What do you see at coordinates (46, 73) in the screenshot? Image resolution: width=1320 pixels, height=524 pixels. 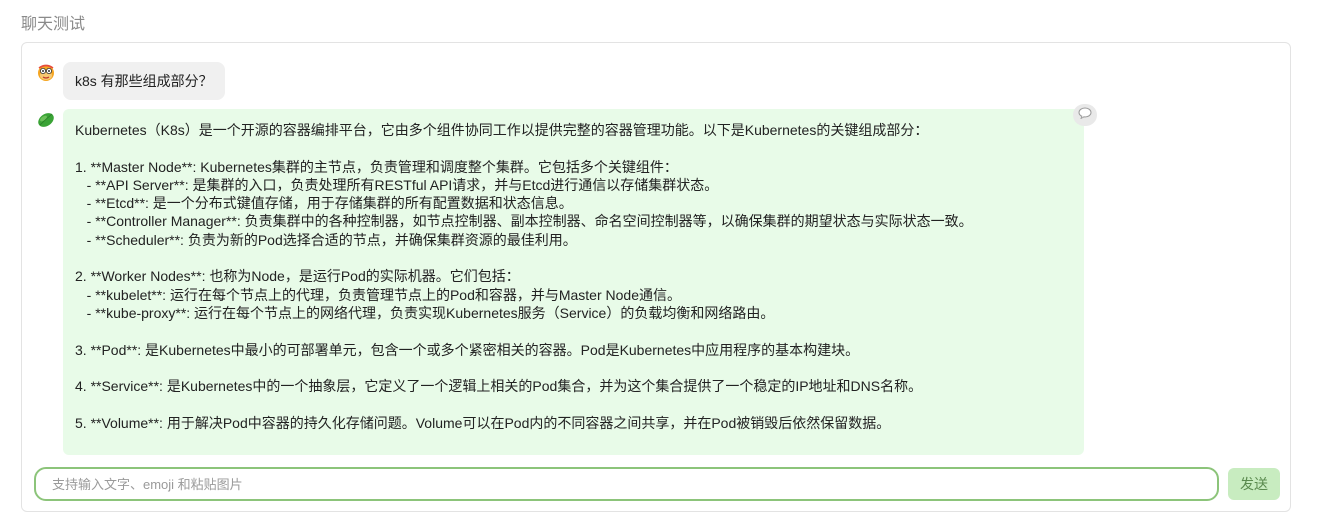 I see `user-avatar-icon` at bounding box center [46, 73].